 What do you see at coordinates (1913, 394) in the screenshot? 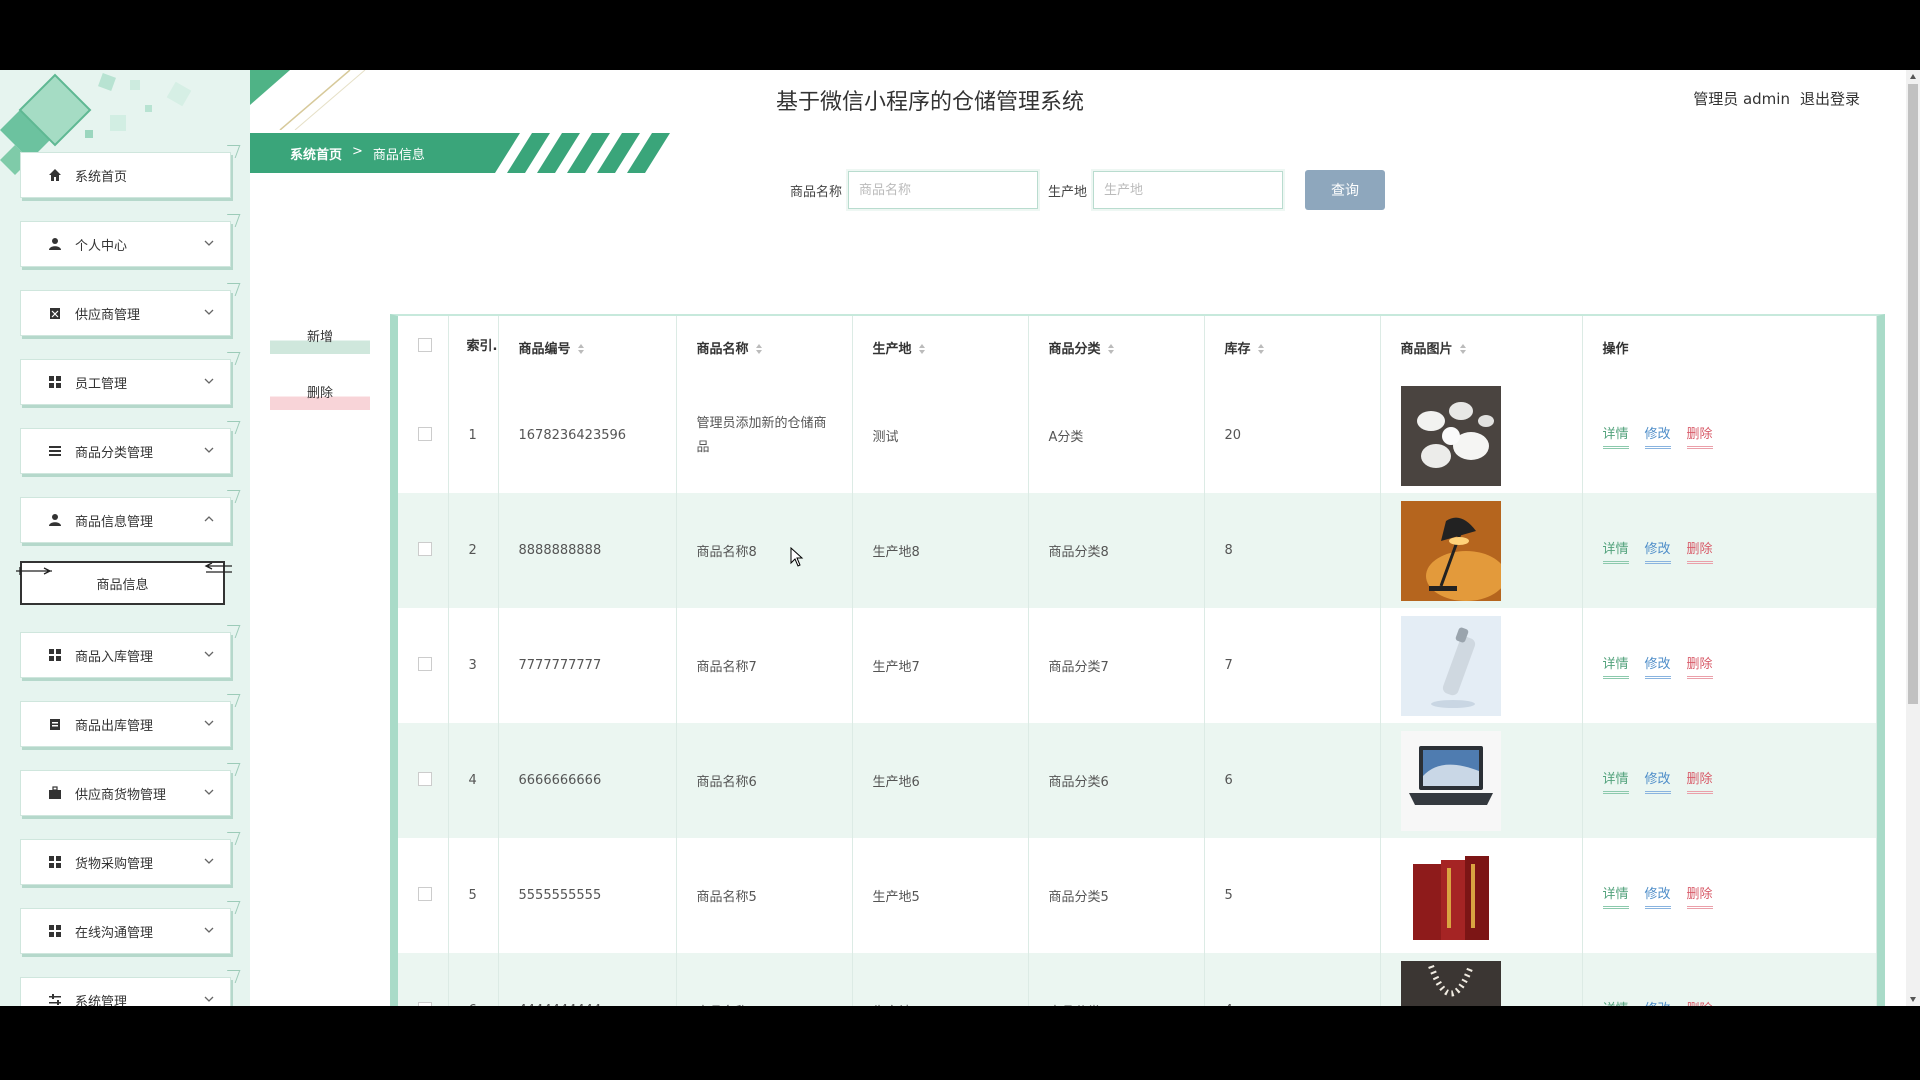
I see `scroll-thumb` at bounding box center [1913, 394].